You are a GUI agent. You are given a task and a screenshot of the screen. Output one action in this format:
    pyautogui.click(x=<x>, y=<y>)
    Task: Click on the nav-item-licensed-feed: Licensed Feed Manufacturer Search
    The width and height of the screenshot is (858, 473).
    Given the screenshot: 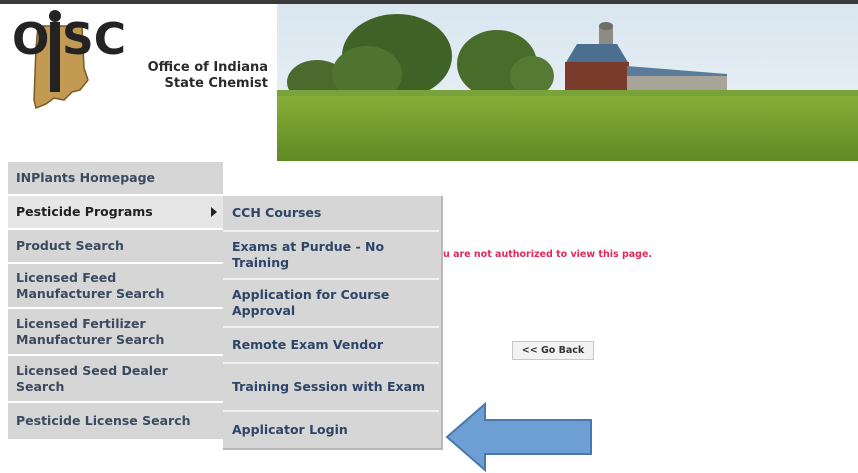 What is the action you would take?
    pyautogui.click(x=115, y=286)
    